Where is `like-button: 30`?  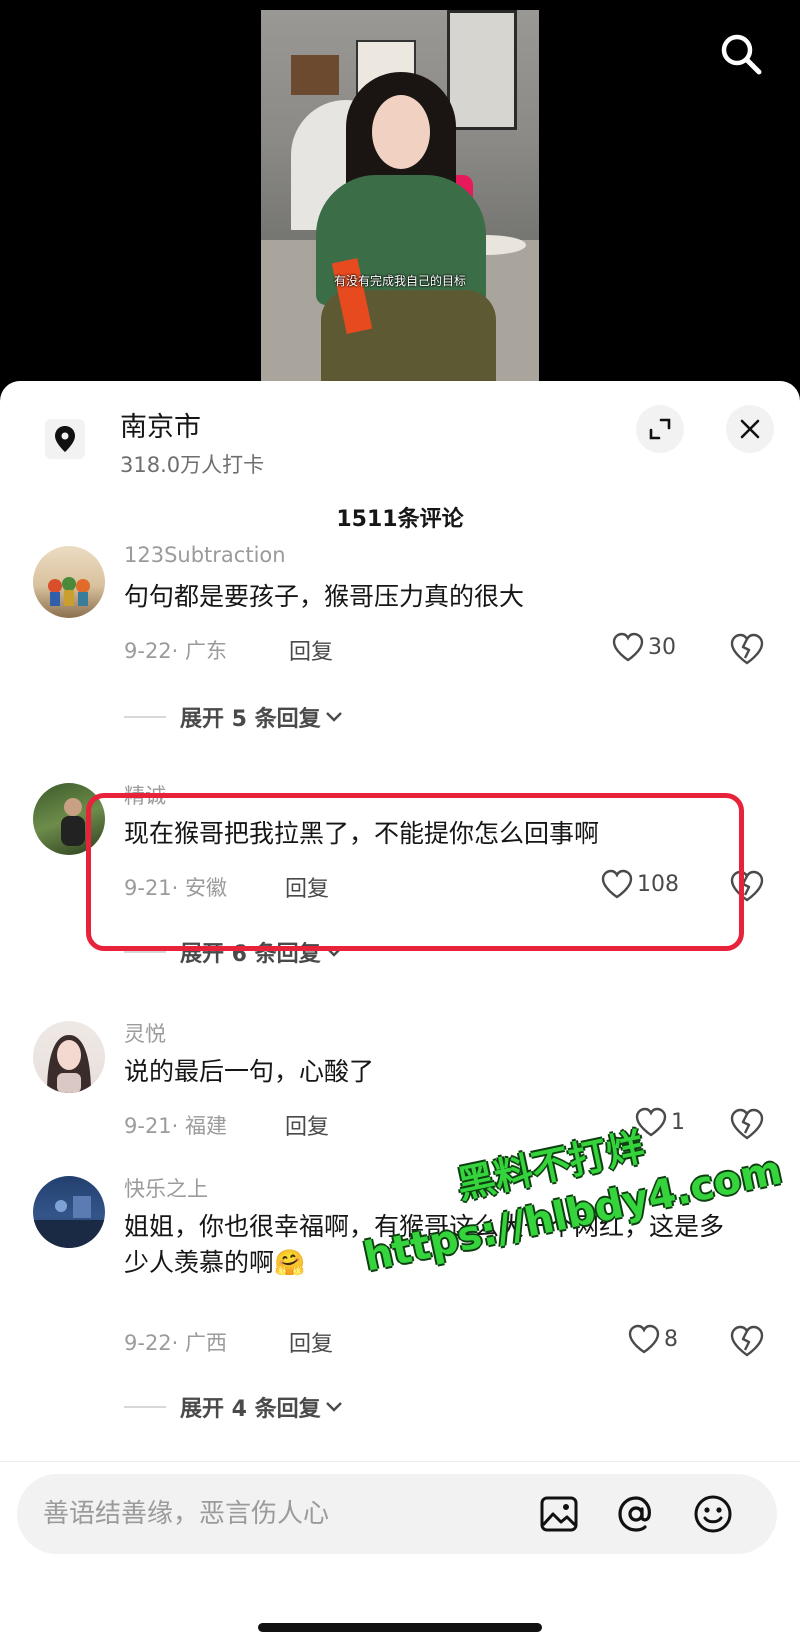 like-button: 30 is located at coordinates (644, 647).